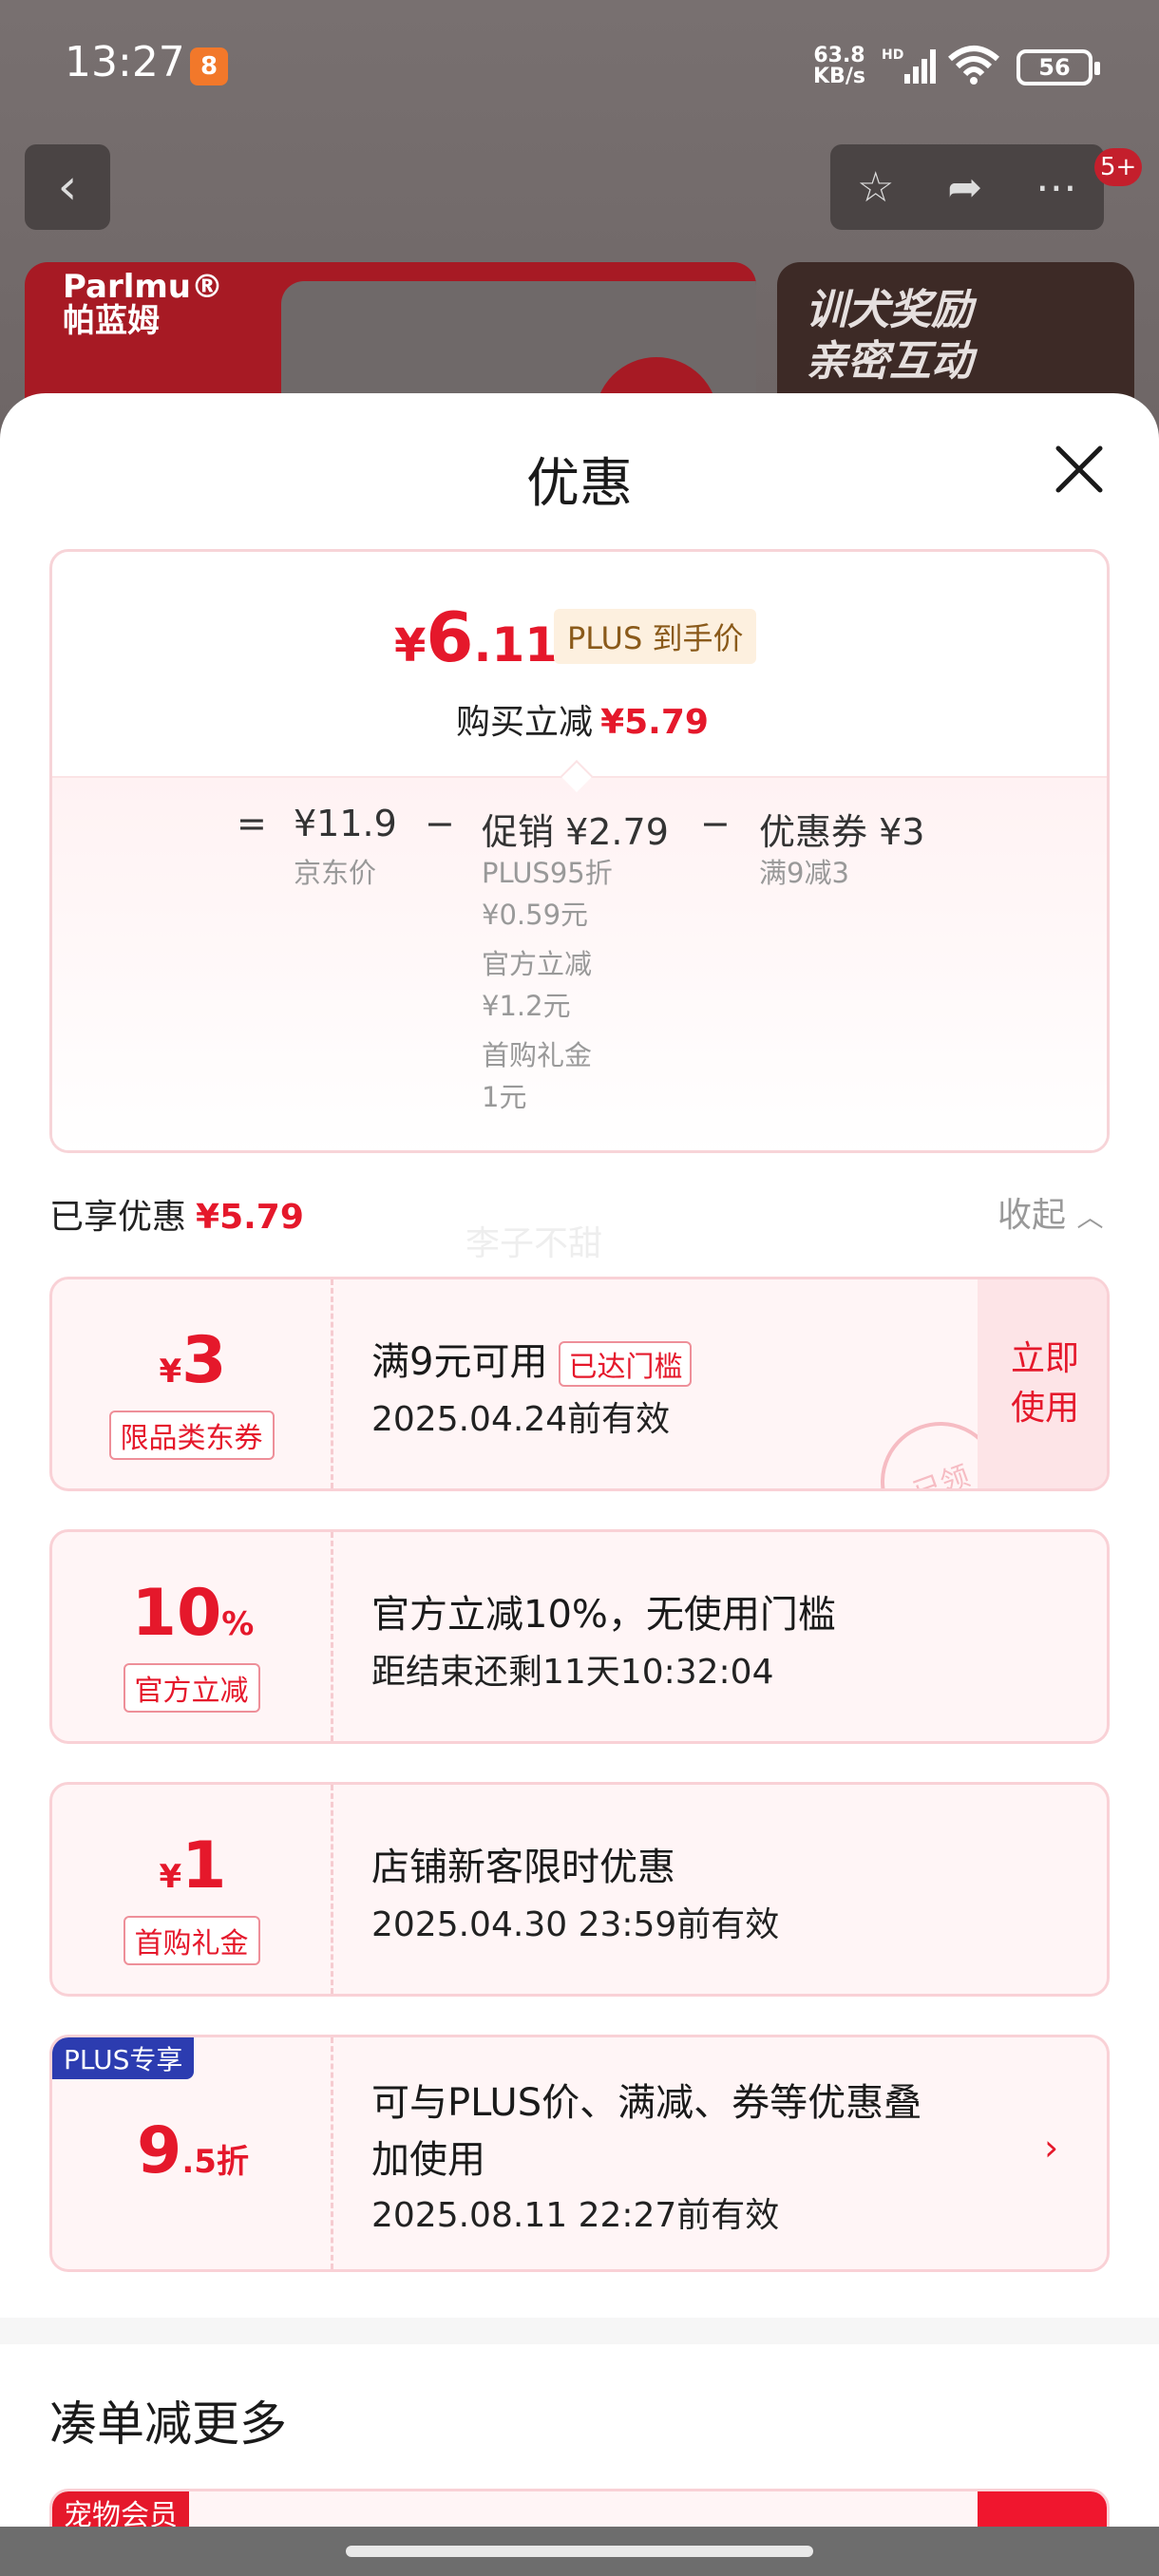 The width and height of the screenshot is (1159, 2576). Describe the element at coordinates (523, 1867) in the screenshot. I see `coupon-title: 店铺新客限时优惠` at that location.